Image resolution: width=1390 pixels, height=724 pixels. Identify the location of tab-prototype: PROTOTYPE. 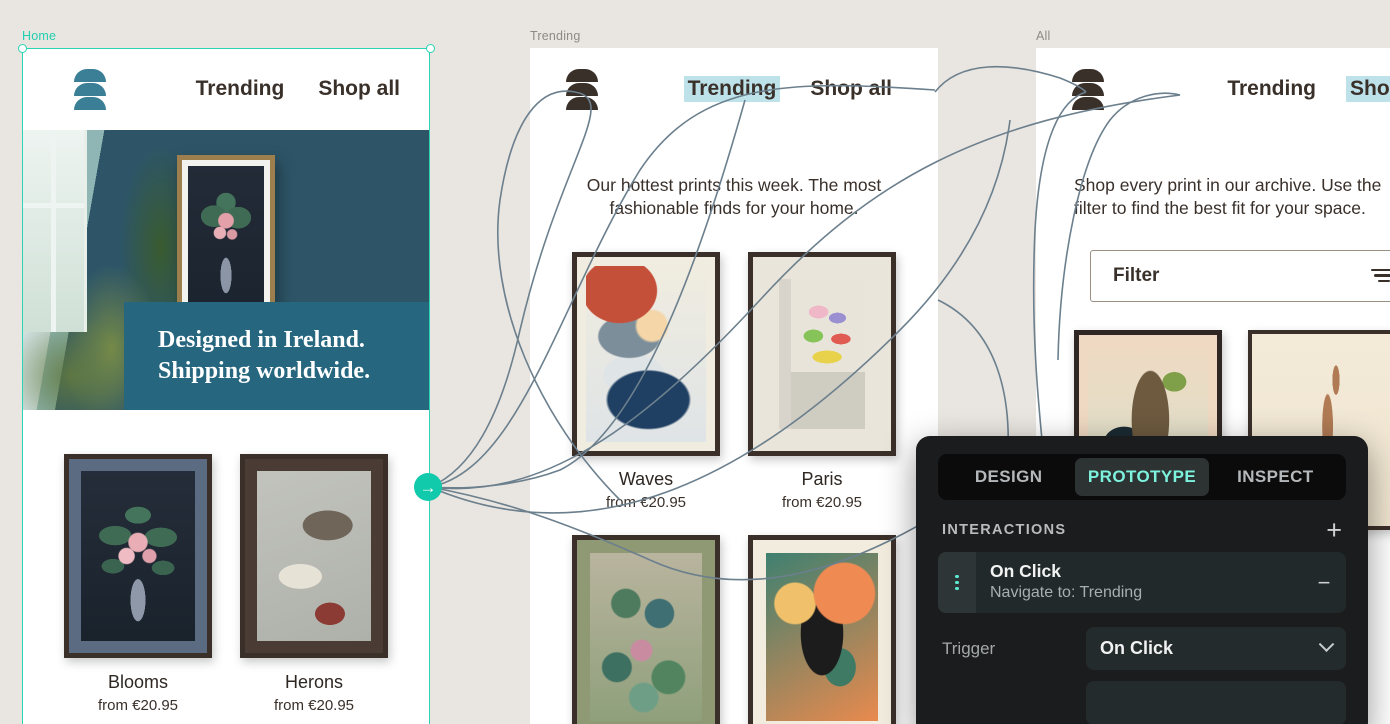
(1142, 477).